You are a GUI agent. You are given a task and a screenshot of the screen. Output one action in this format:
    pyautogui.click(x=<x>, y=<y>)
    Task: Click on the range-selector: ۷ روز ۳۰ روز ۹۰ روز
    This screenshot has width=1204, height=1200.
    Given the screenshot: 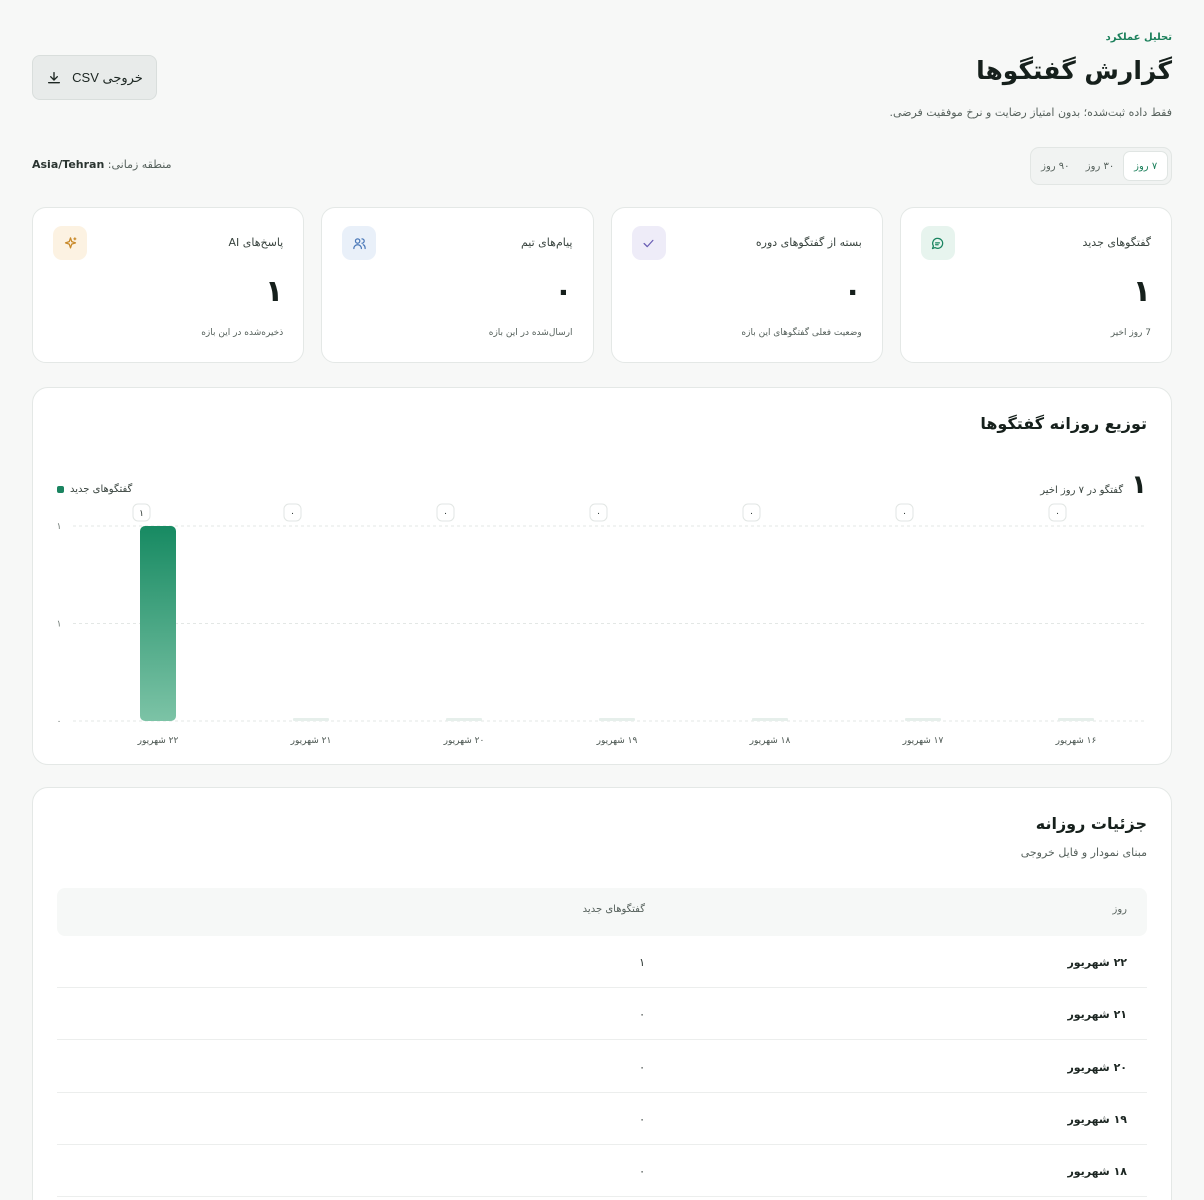 What is the action you would take?
    pyautogui.click(x=1101, y=166)
    